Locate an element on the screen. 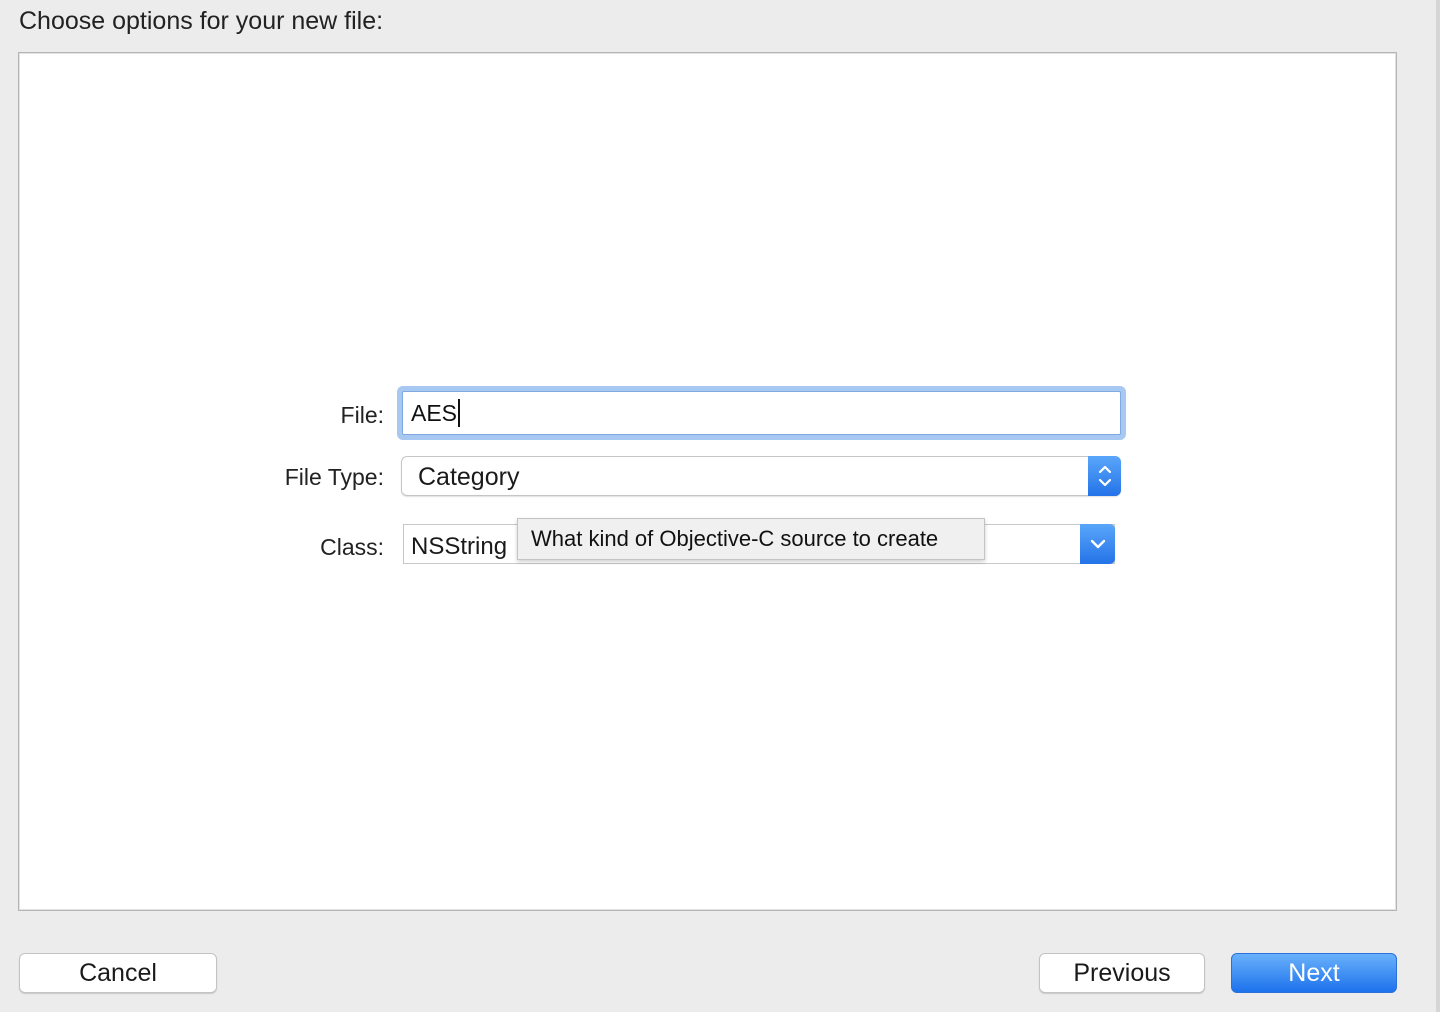 The height and width of the screenshot is (1012, 1440). previous-button: Previous is located at coordinates (1122, 973).